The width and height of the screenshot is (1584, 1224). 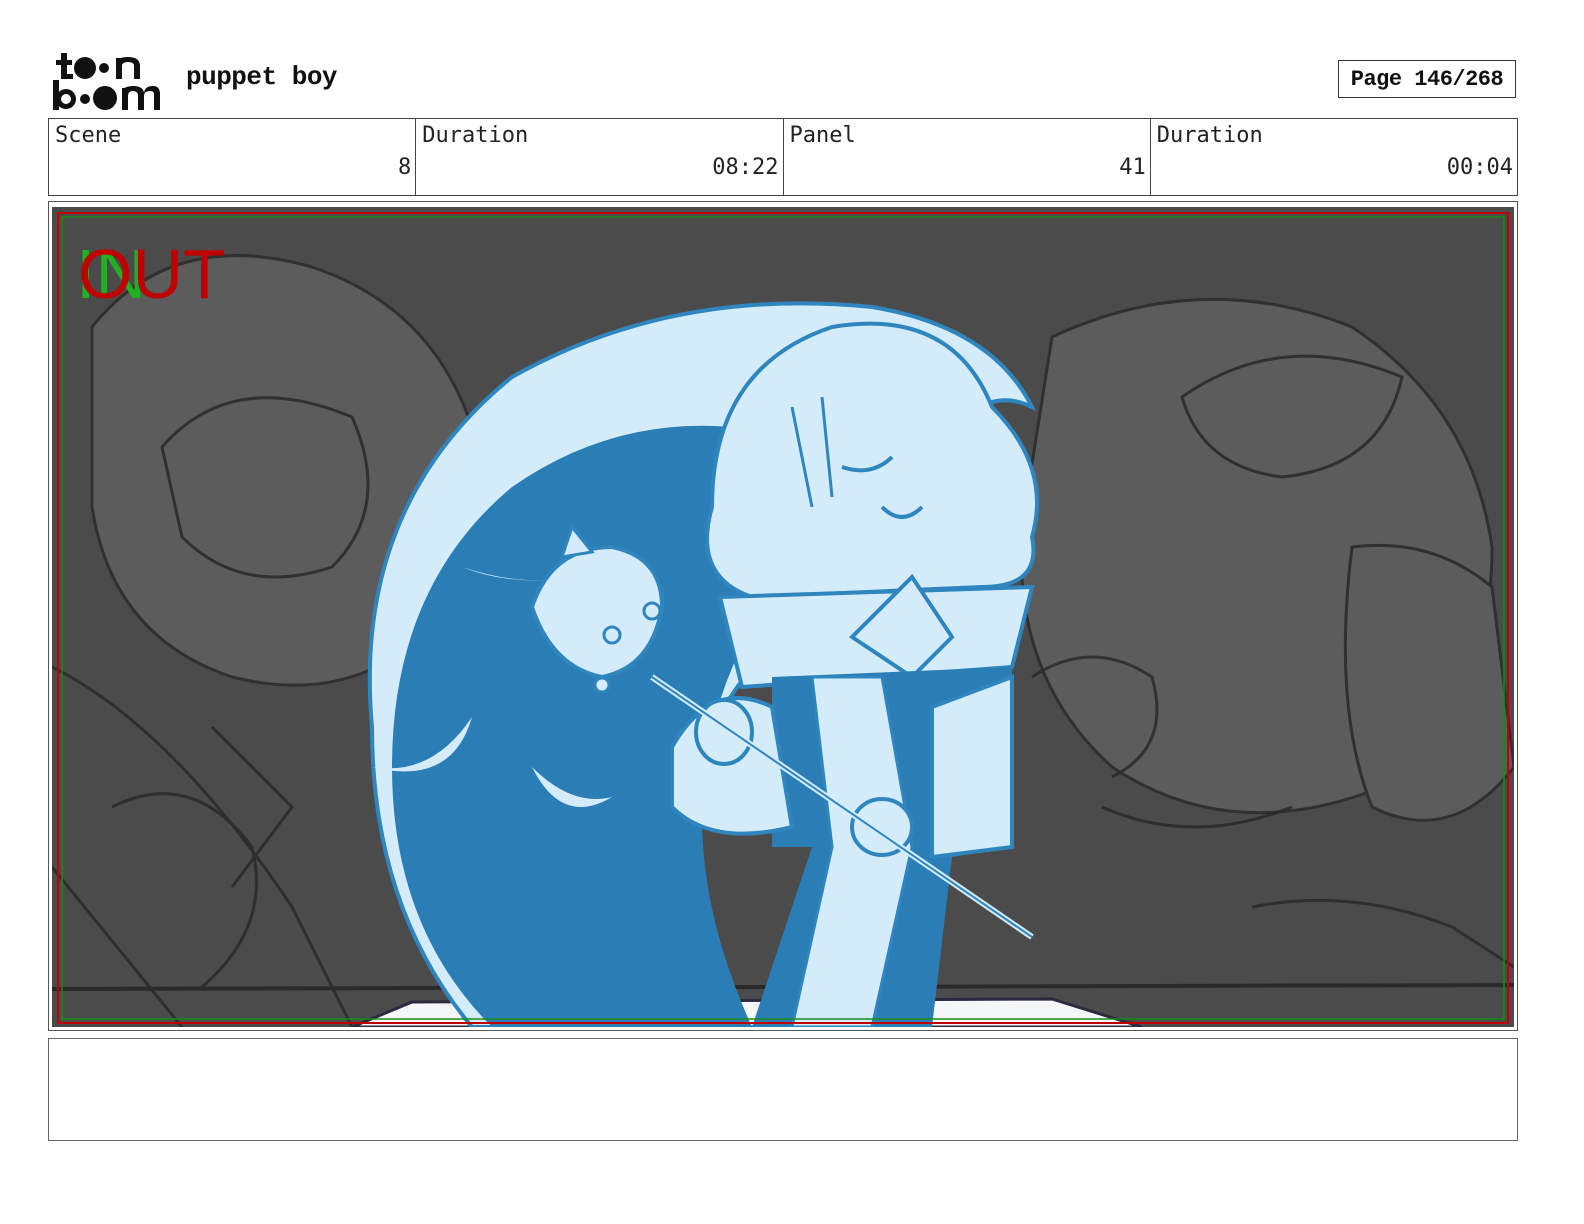 I want to click on panel-value: 41, so click(x=1132, y=167).